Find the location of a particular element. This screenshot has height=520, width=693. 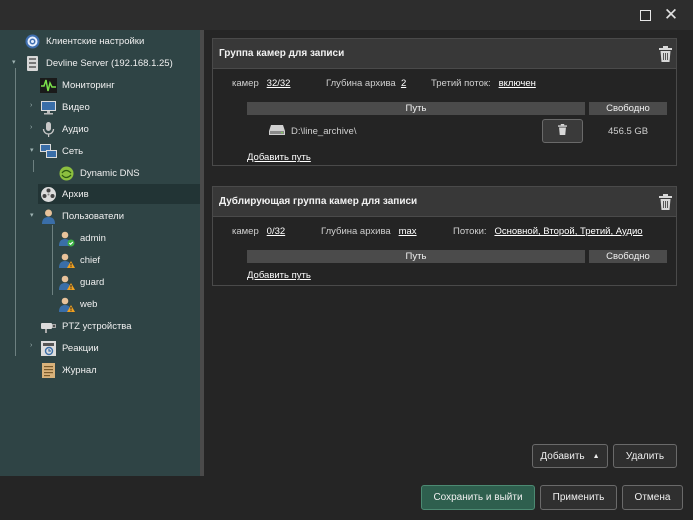

panel-splitter is located at coordinates (202, 253).